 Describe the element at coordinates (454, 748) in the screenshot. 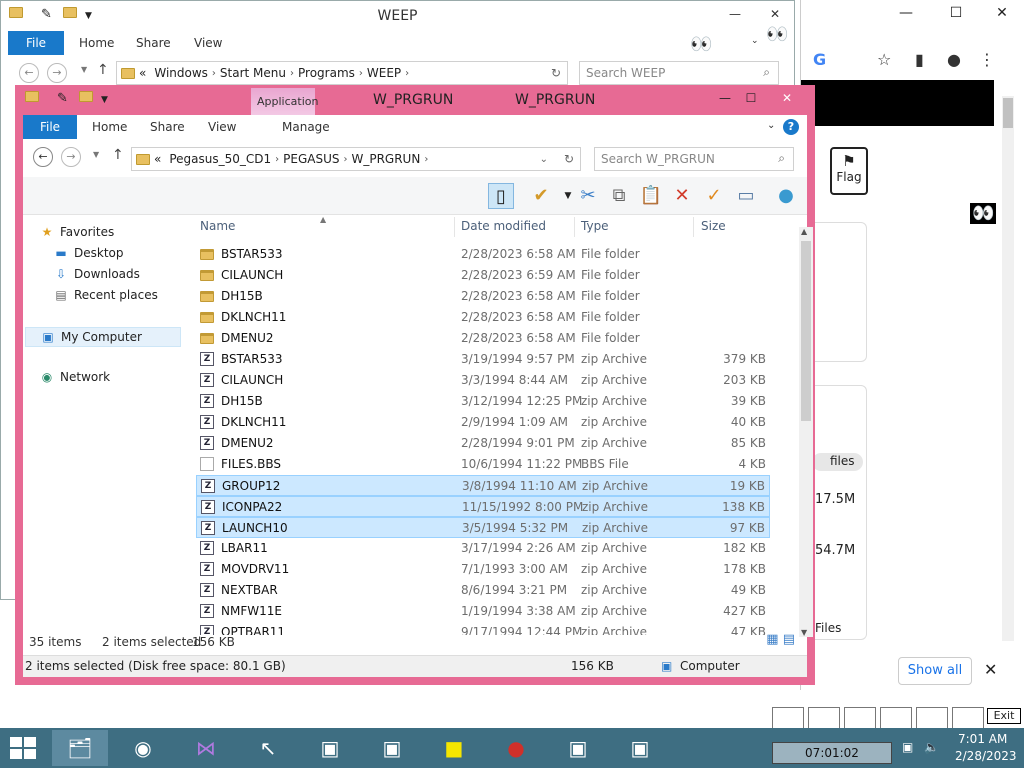

I see `yellow-face-taskbar-icon: ■` at that location.